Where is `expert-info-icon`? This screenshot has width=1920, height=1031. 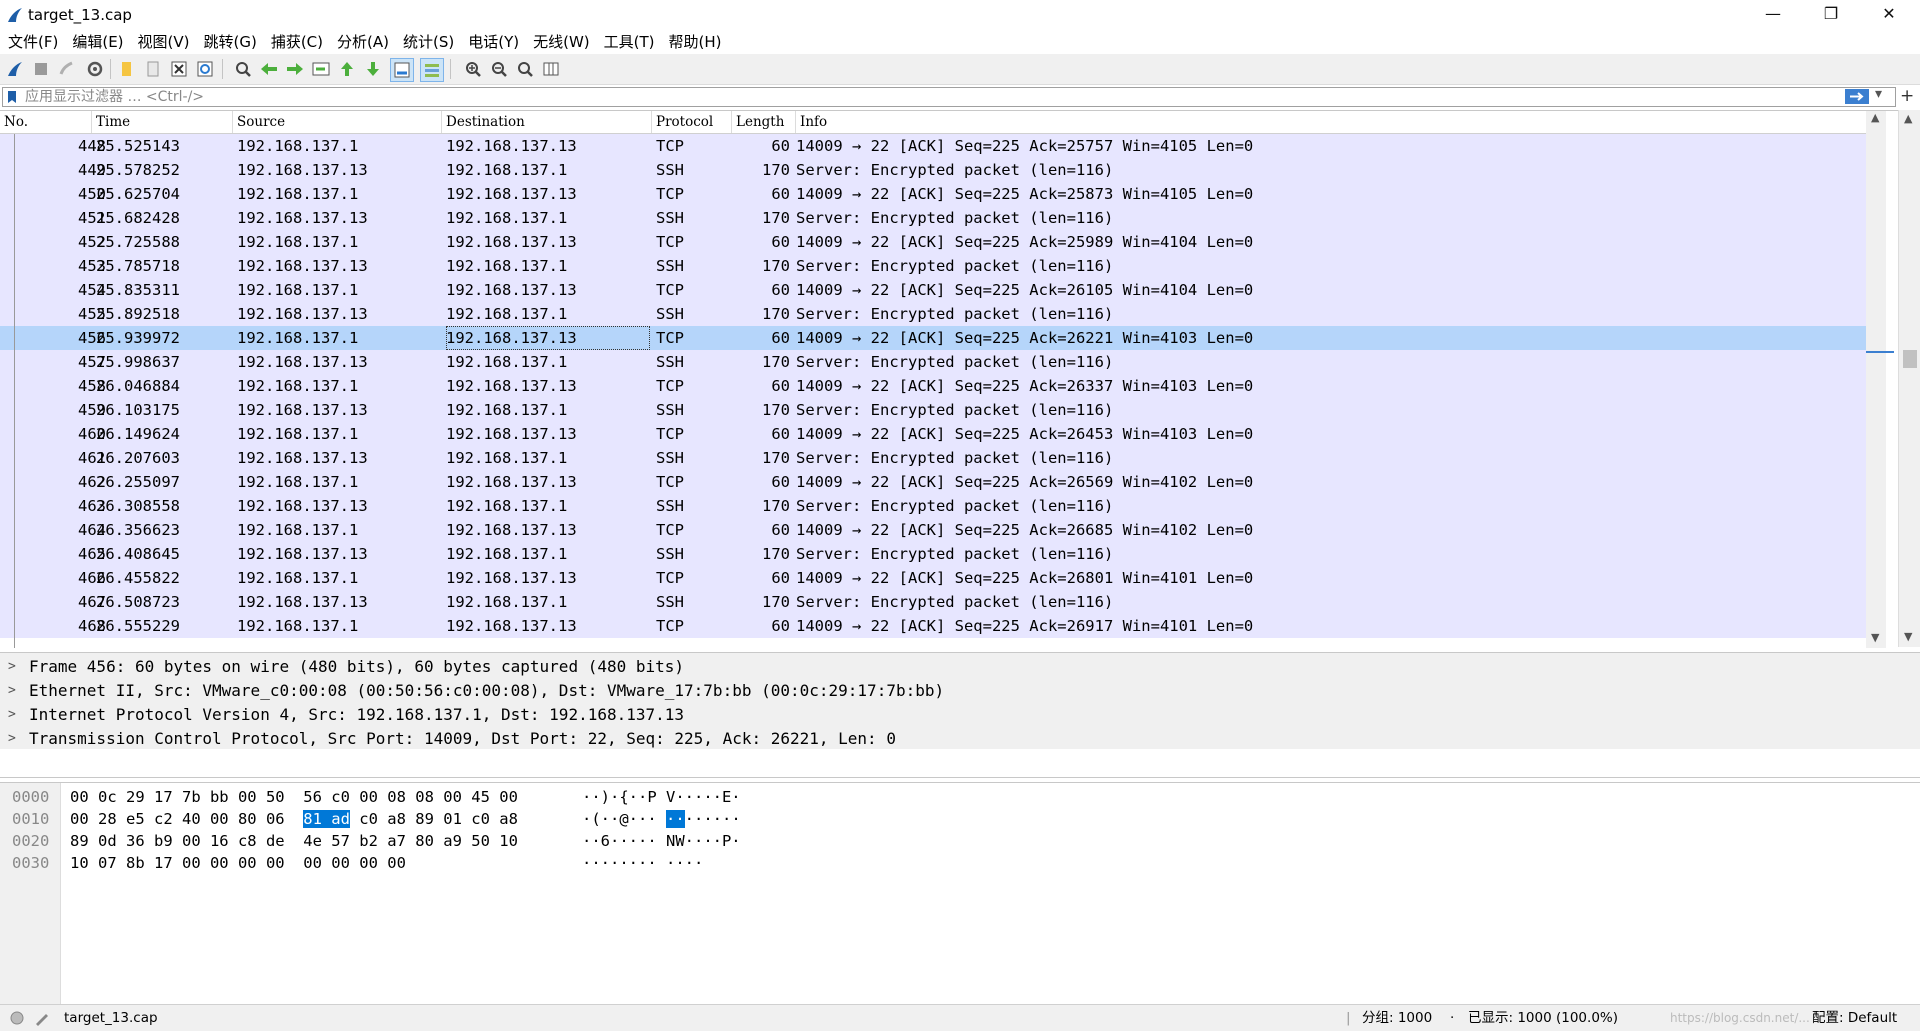
expert-info-icon is located at coordinates (17, 1018).